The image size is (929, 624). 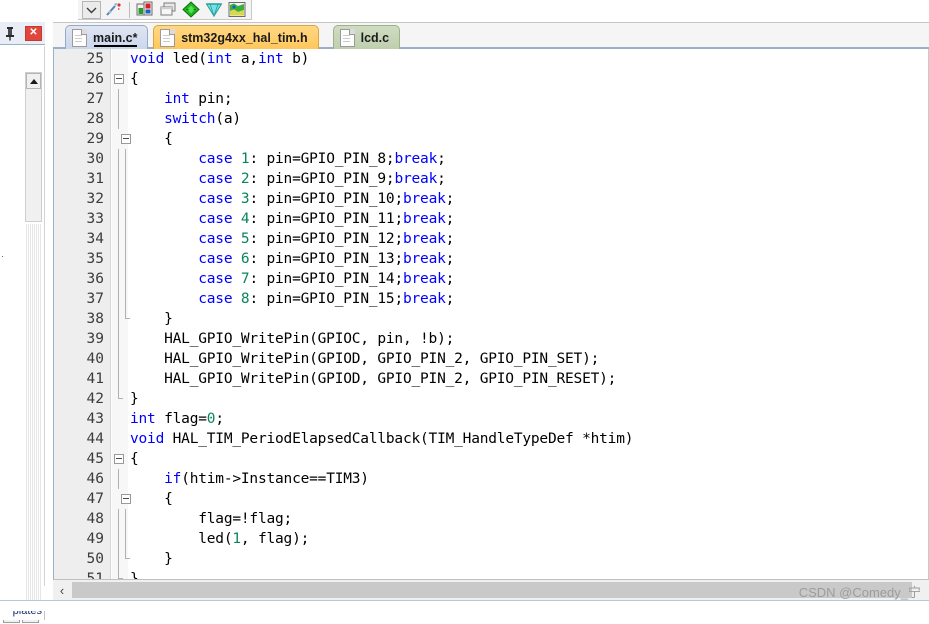 What do you see at coordinates (491, 139) in the screenshot?
I see `code-line: 29 {` at bounding box center [491, 139].